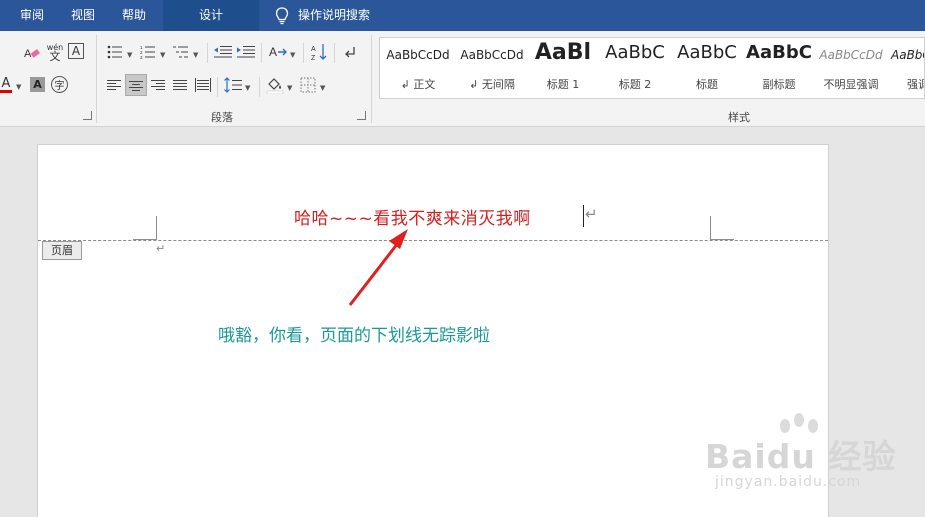 This screenshot has width=925, height=517. I want to click on character-shading-glyph: A, so click(37, 84).